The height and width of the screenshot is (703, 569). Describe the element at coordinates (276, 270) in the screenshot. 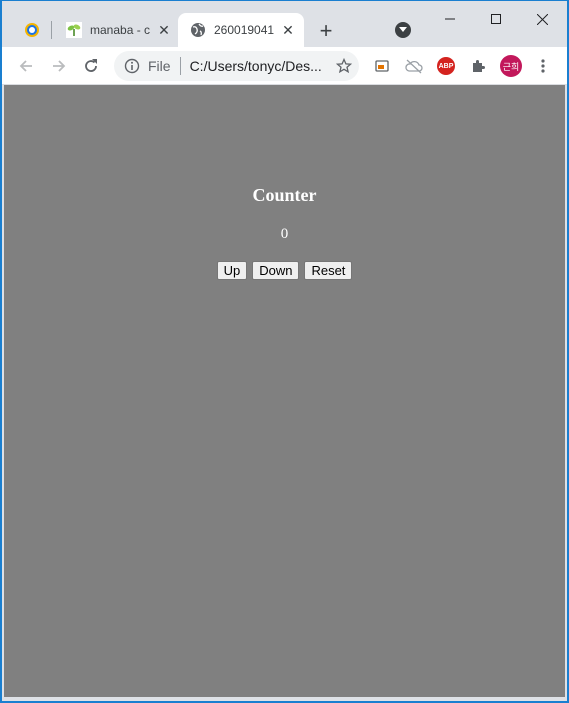

I see `down-button: Down` at that location.